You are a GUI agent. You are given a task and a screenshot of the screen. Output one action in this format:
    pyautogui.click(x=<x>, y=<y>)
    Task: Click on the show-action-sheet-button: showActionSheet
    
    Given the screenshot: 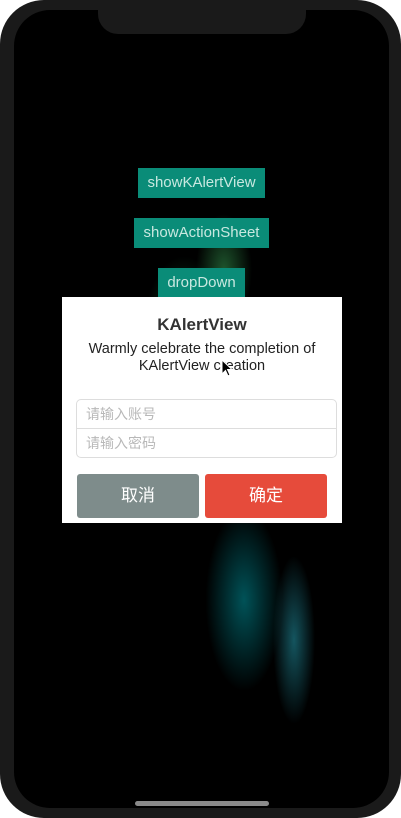 What is the action you would take?
    pyautogui.click(x=201, y=233)
    